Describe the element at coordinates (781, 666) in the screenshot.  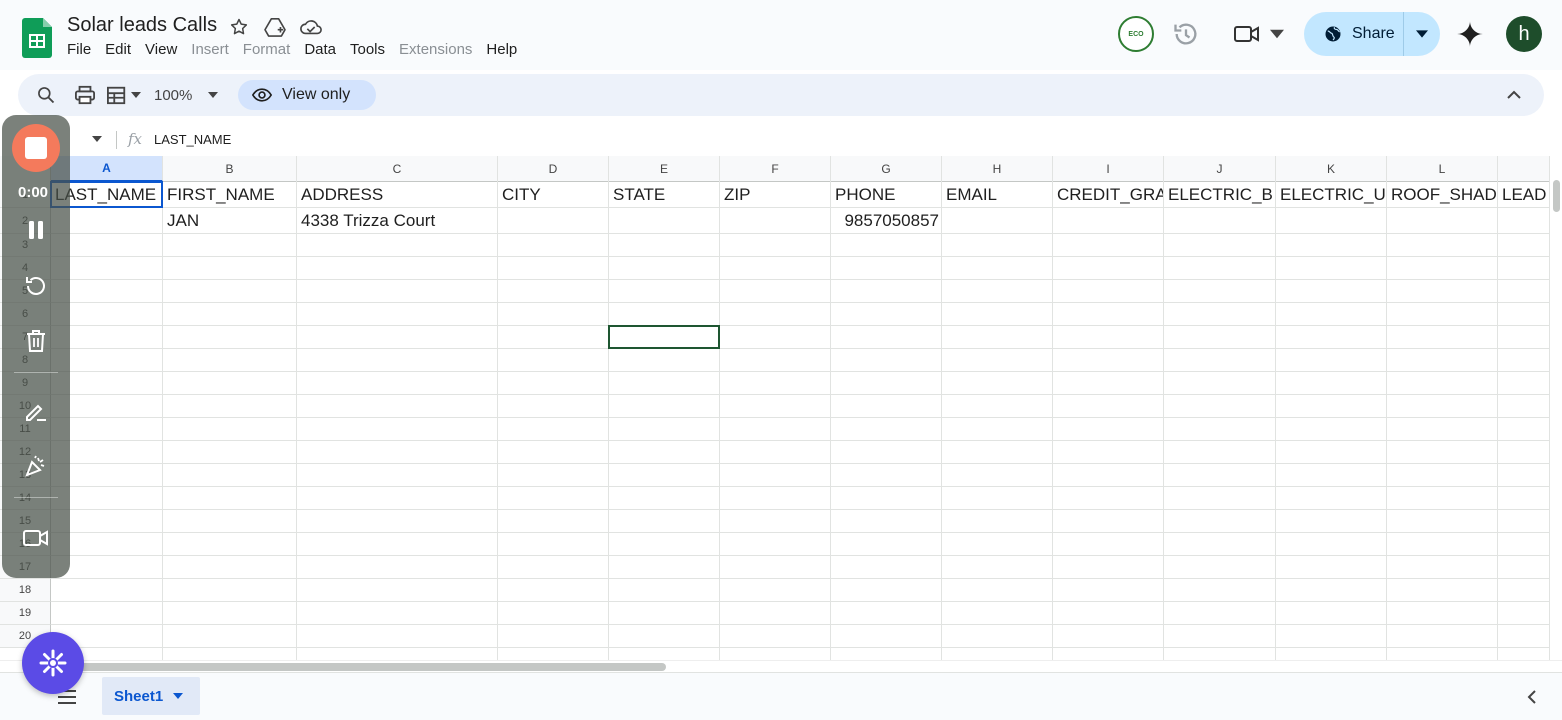
I see `horizontal-scrollbar` at that location.